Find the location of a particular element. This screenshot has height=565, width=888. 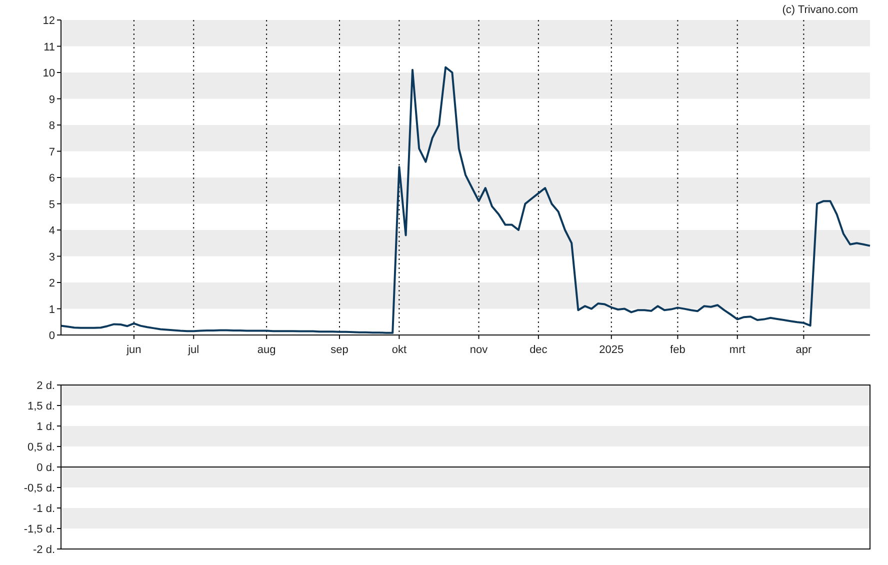

axis-label: 12 is located at coordinates (48, 21).